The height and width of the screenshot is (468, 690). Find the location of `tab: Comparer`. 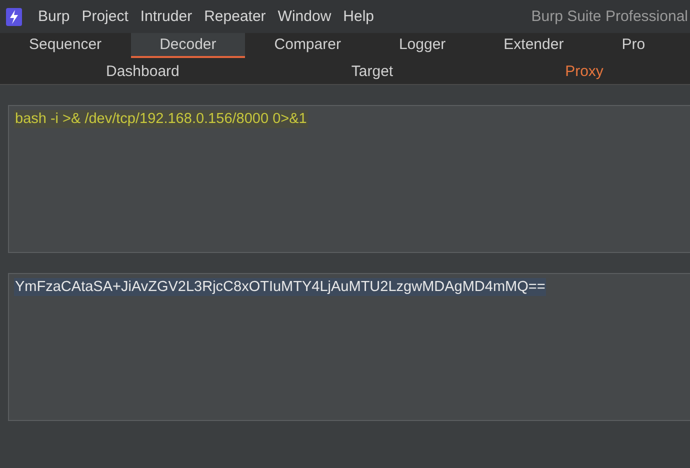

tab: Comparer is located at coordinates (307, 45).